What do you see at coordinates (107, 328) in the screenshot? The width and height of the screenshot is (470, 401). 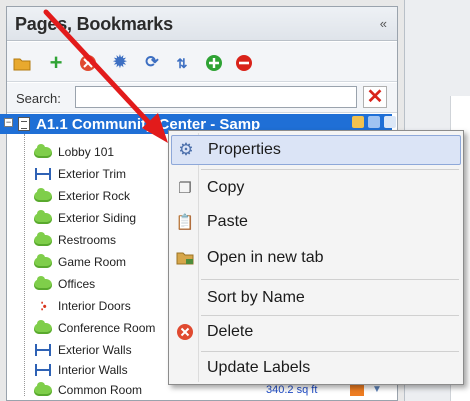 I see `bookmark-label: Conference Room` at bounding box center [107, 328].